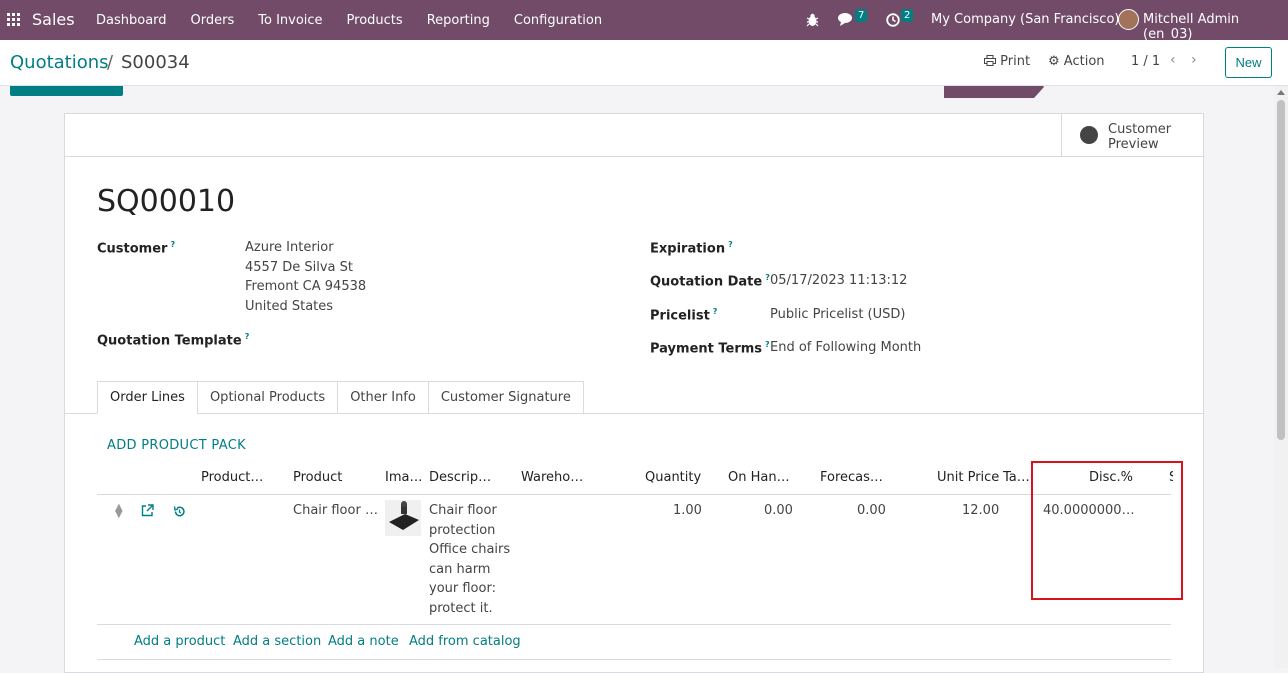 The height and width of the screenshot is (673, 1288). I want to click on history-icon, so click(179, 511).